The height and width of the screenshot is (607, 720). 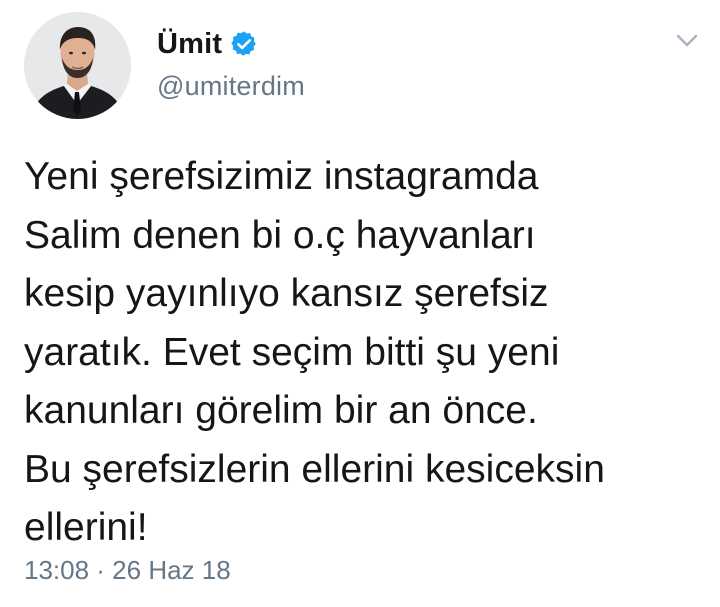 I want to click on avatar, so click(x=77, y=65).